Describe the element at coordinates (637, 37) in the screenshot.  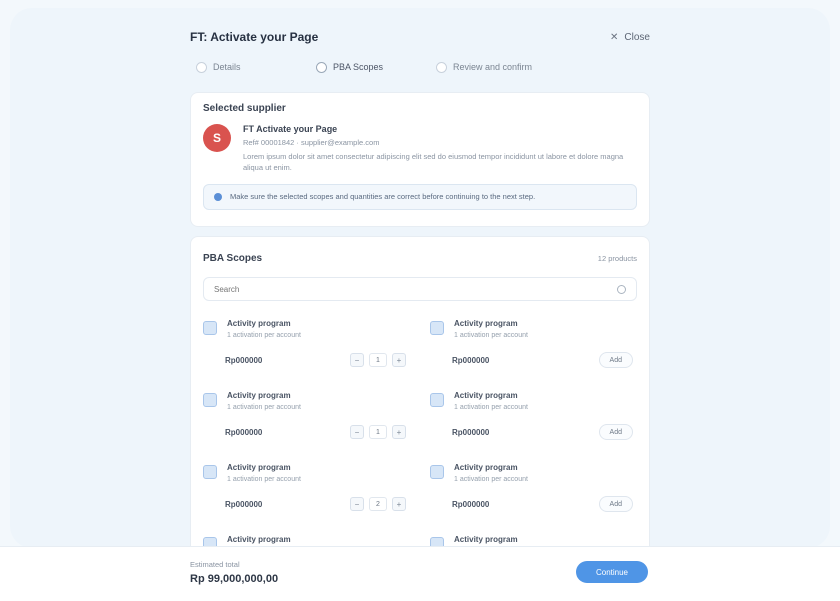
I see `close-label: Close` at that location.